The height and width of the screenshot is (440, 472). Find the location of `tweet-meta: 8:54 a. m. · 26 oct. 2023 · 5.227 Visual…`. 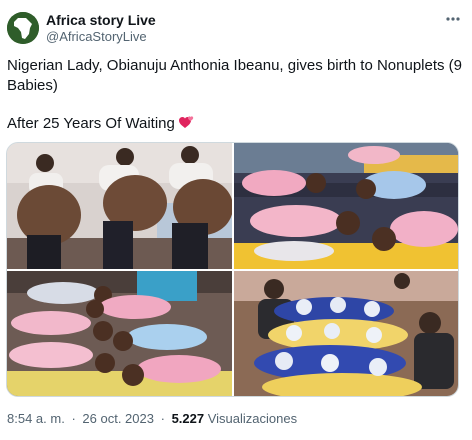

tweet-meta: 8:54 a. m. · 26 oct. 2023 · 5.227 Visual… is located at coordinates (152, 418).